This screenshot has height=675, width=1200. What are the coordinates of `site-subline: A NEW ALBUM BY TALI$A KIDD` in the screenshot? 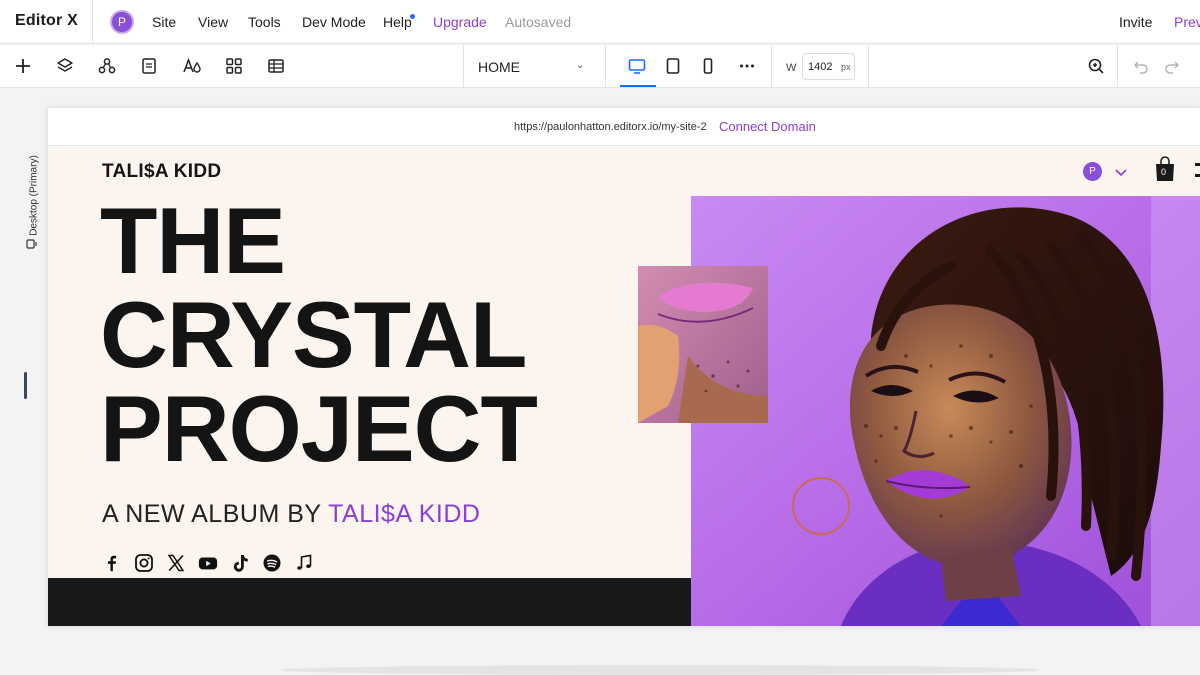 It's located at (291, 514).